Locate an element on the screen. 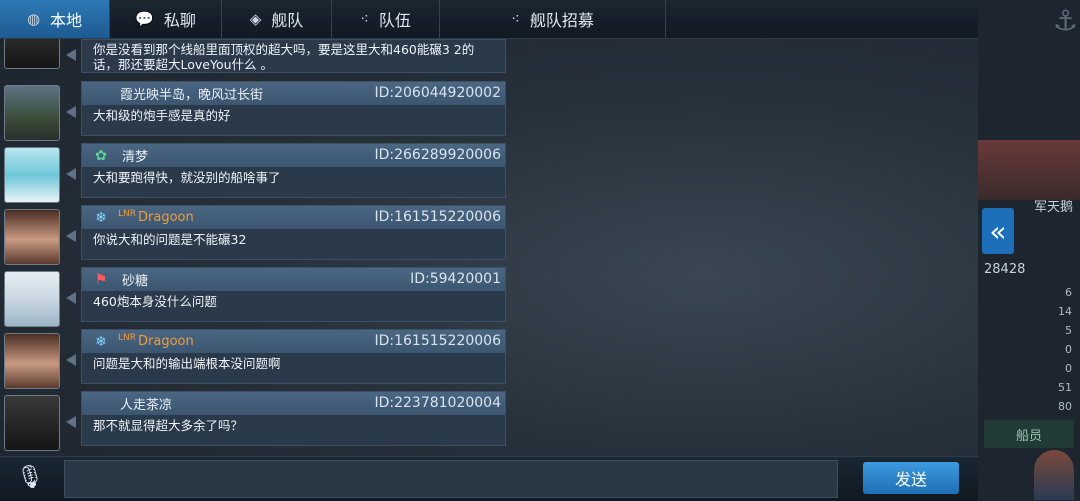  ship-banner is located at coordinates (1029, 170).